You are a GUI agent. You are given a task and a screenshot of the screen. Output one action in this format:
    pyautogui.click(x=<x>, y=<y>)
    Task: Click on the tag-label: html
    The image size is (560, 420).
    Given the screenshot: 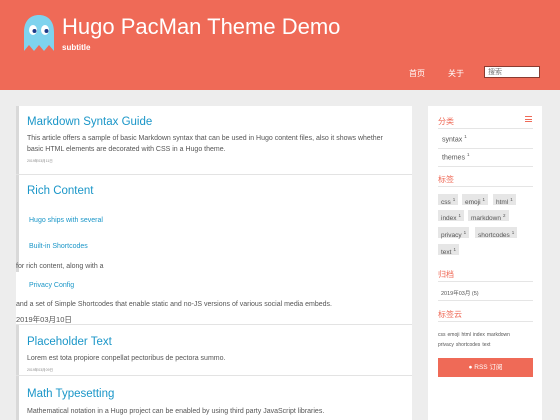 What is the action you would take?
    pyautogui.click(x=502, y=203)
    